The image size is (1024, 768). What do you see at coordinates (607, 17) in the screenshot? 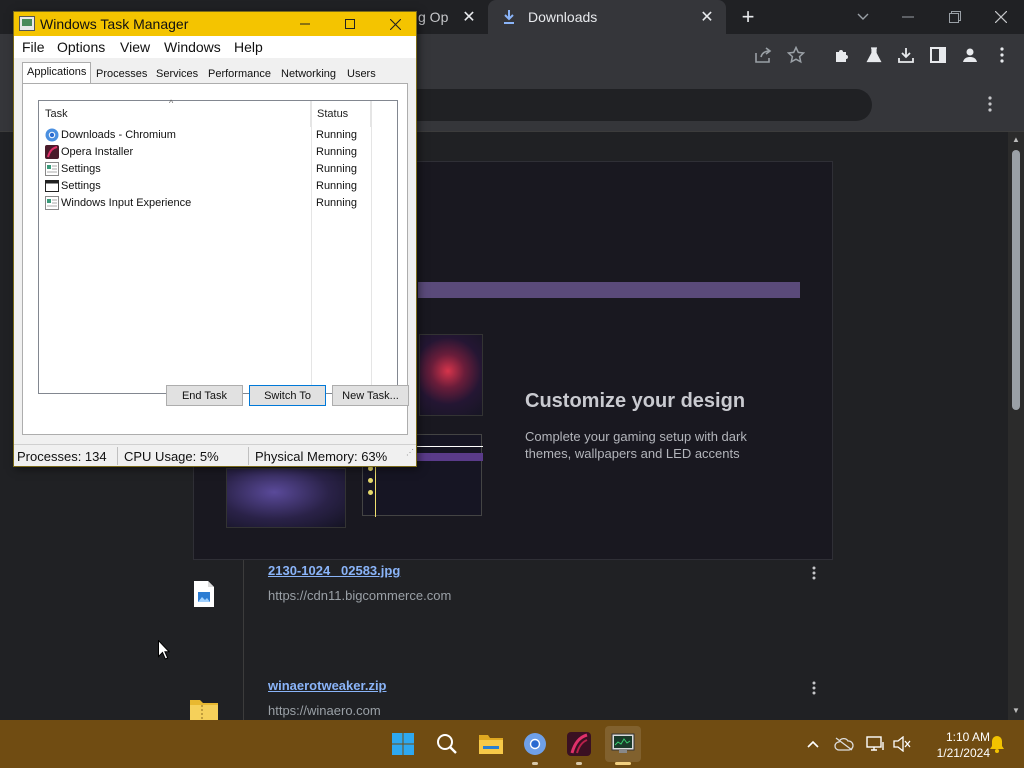
I see `tab-downloads: Downloads ✕` at bounding box center [607, 17].